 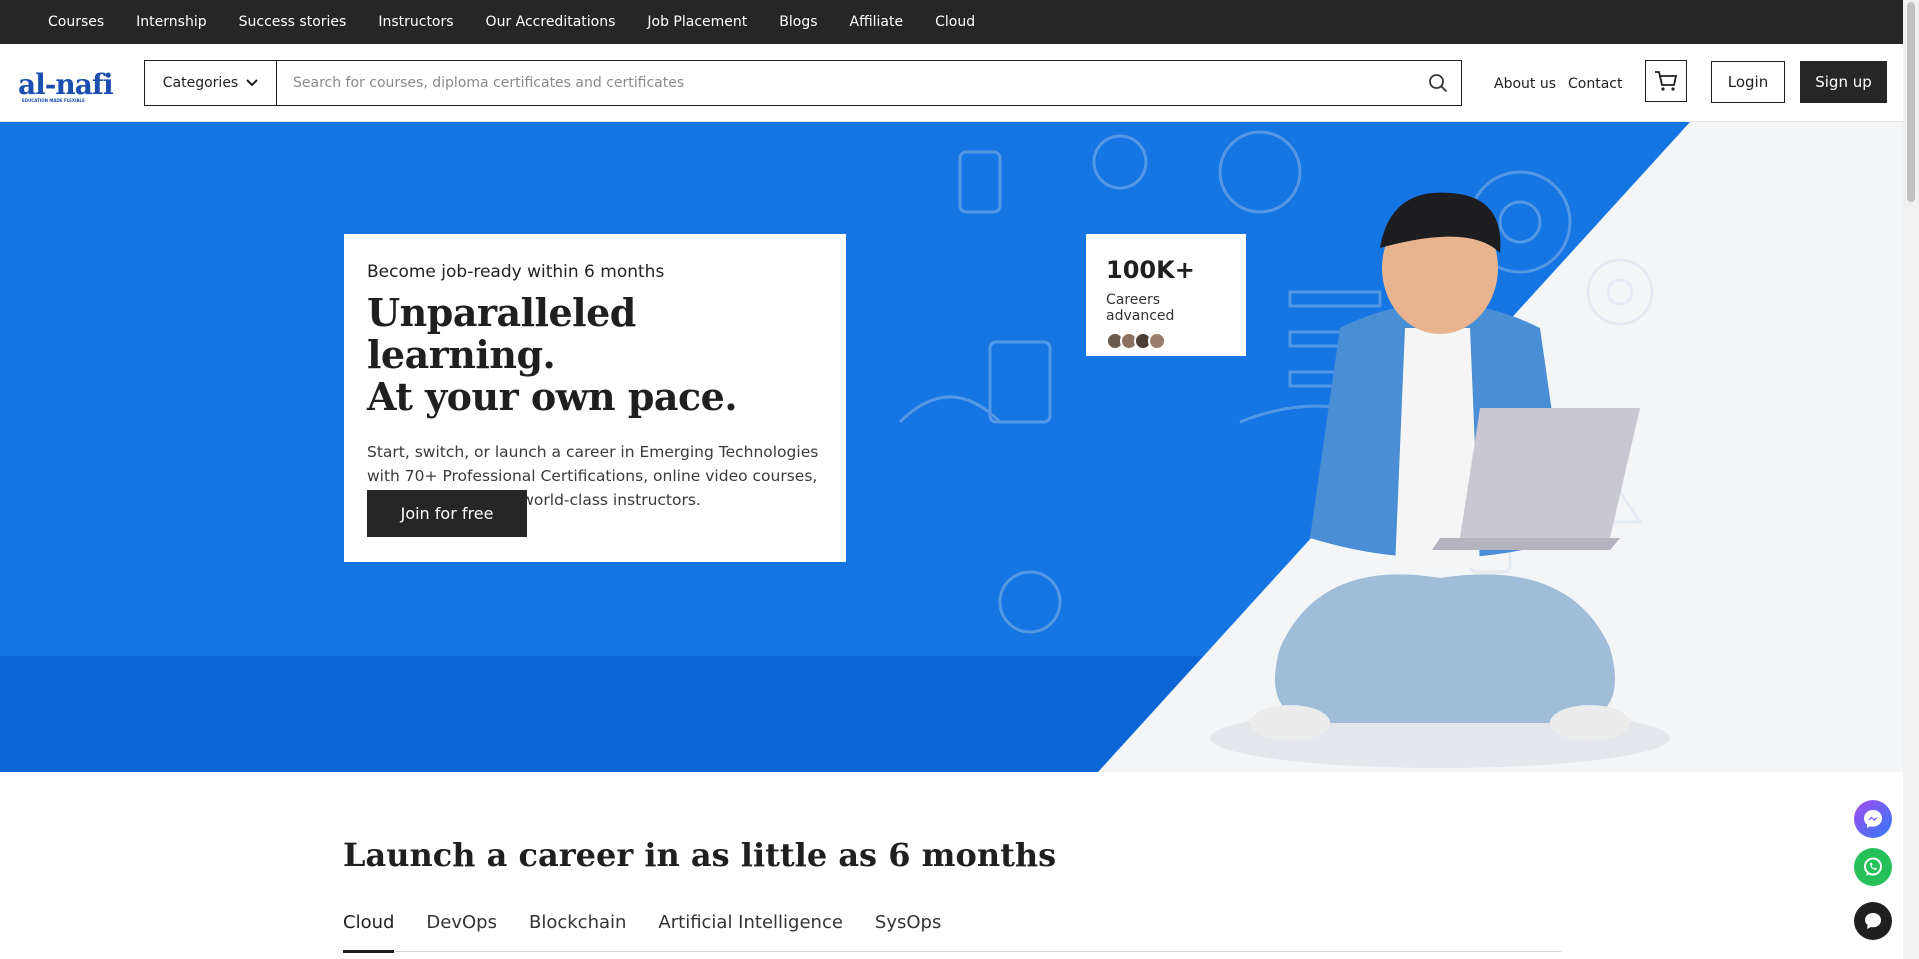 I want to click on cart-icon, so click(x=1666, y=81).